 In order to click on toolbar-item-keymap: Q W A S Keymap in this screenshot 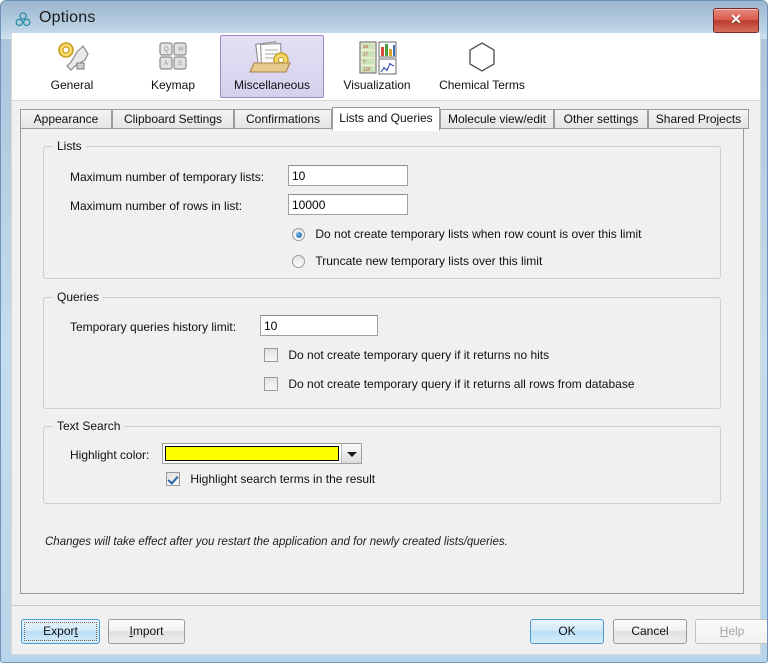, I will do `click(173, 66)`.